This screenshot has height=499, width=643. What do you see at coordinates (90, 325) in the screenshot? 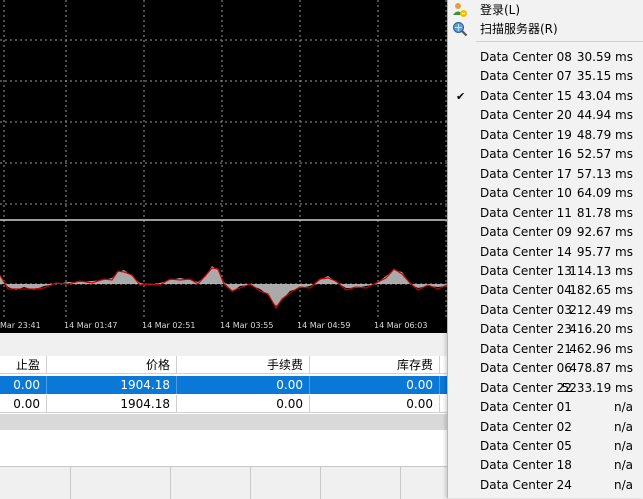
I see `time-tick-label: 14 Mar 01:47` at bounding box center [90, 325].